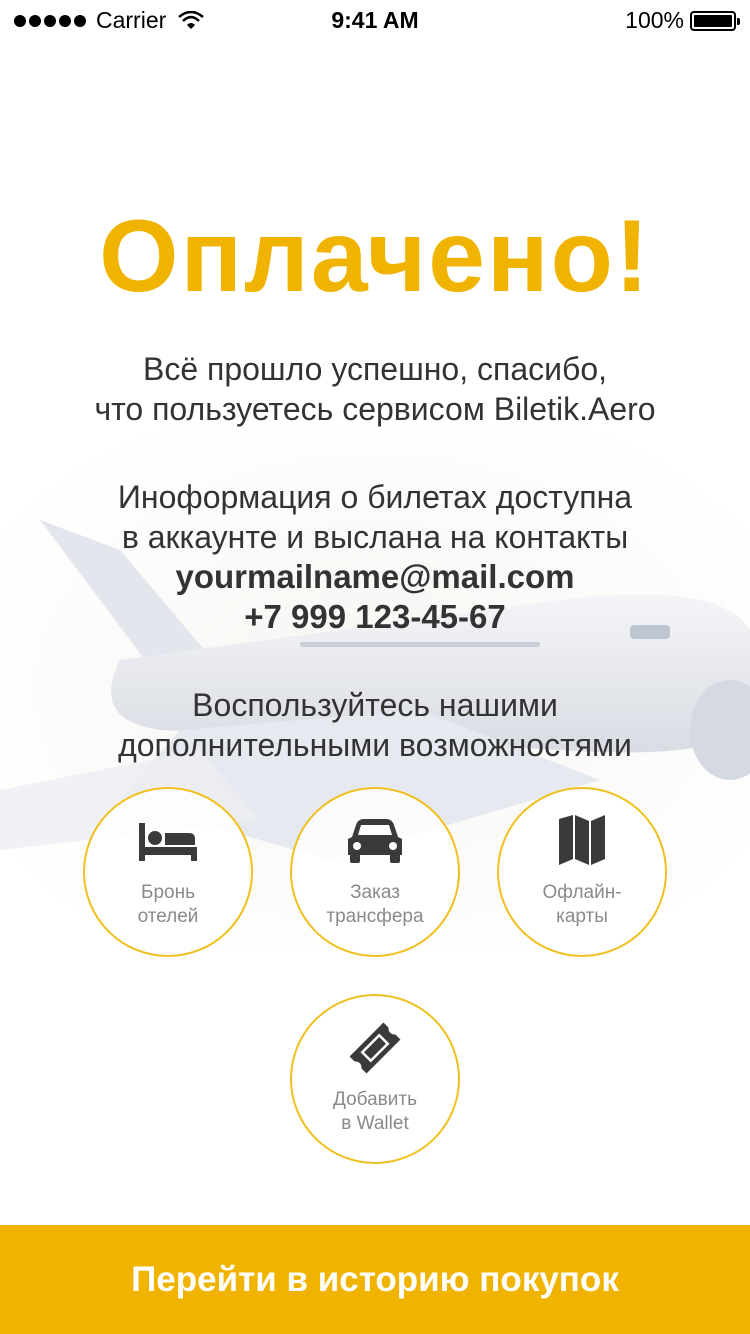 The image size is (750, 1334). What do you see at coordinates (168, 916) in the screenshot?
I see `hotel-booking-label-line-2: отелей` at bounding box center [168, 916].